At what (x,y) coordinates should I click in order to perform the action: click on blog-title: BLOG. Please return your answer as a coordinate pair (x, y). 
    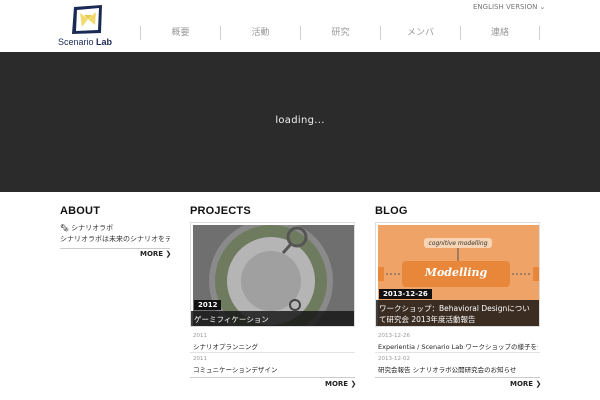
    Looking at the image, I should click on (391, 211).